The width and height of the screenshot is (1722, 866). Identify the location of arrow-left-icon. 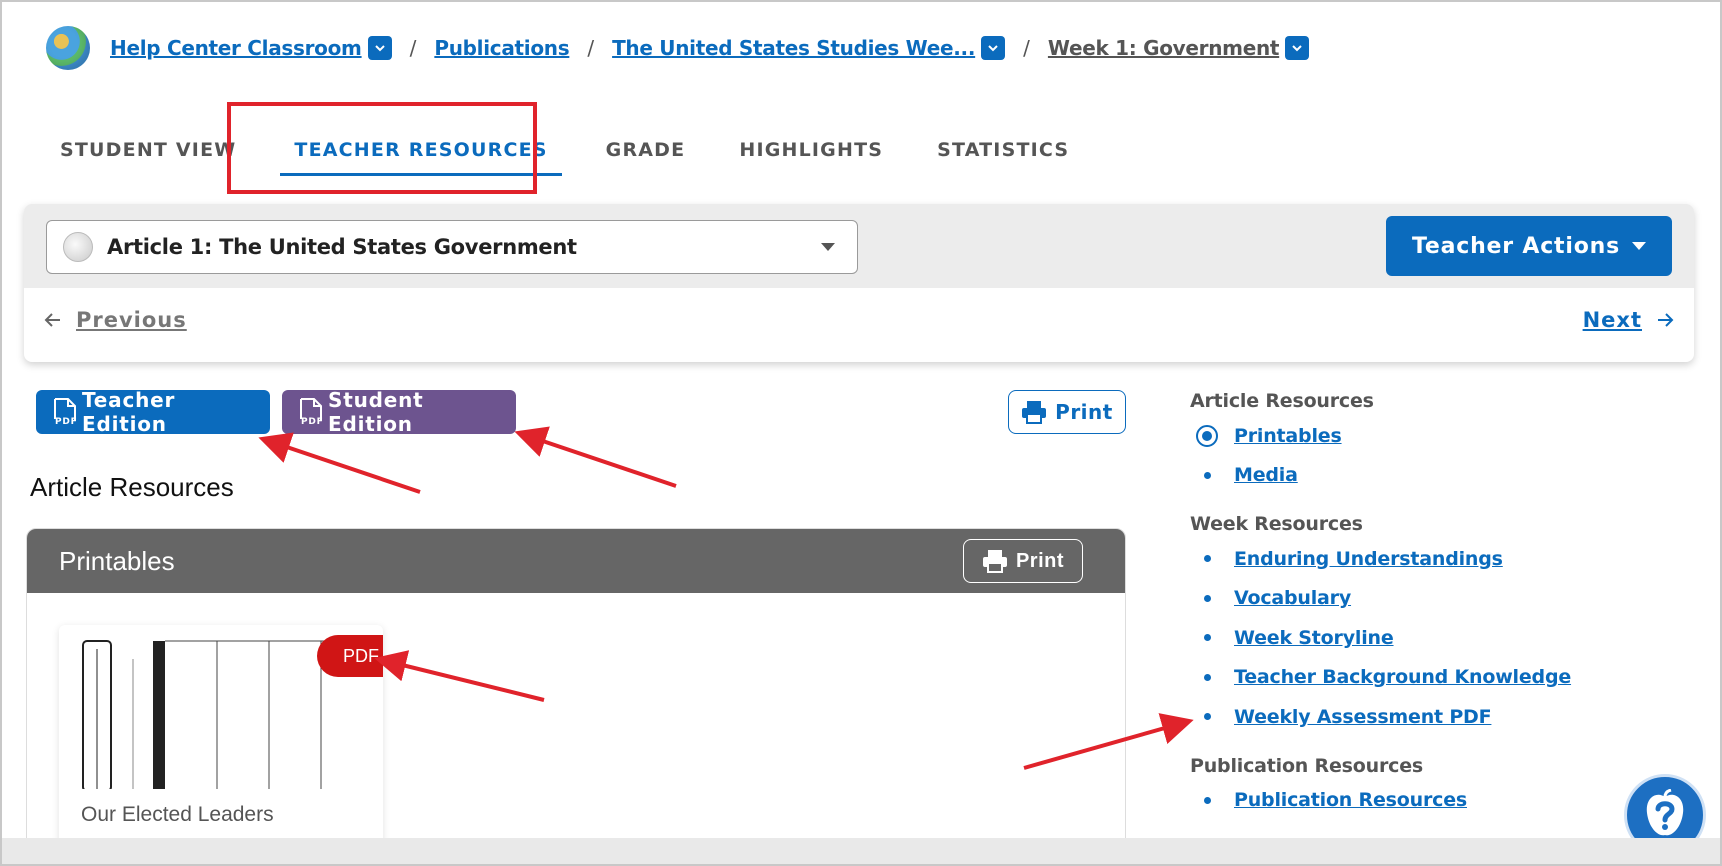
(52, 320).